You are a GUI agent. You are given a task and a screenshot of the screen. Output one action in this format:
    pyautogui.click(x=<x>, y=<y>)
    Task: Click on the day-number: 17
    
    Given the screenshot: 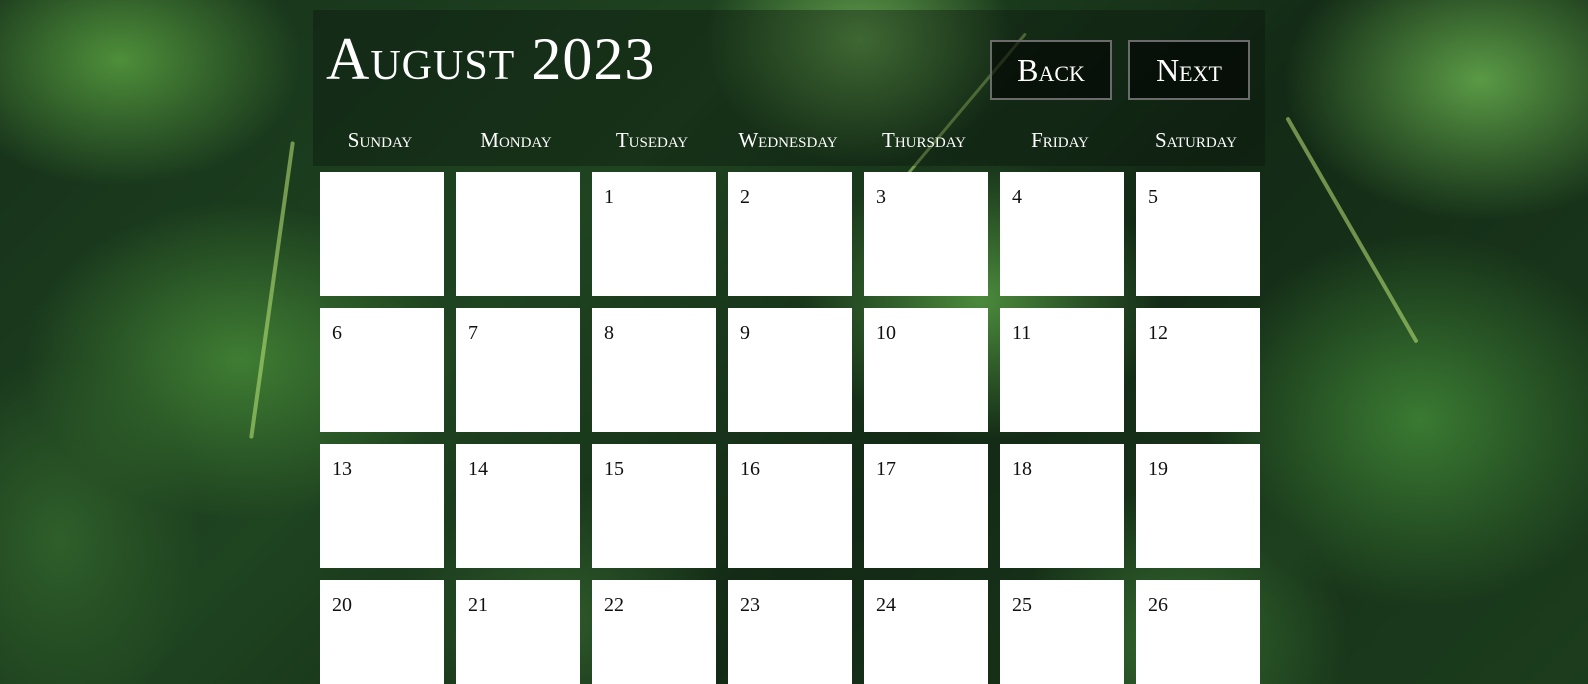 What is the action you would take?
    pyautogui.click(x=886, y=469)
    